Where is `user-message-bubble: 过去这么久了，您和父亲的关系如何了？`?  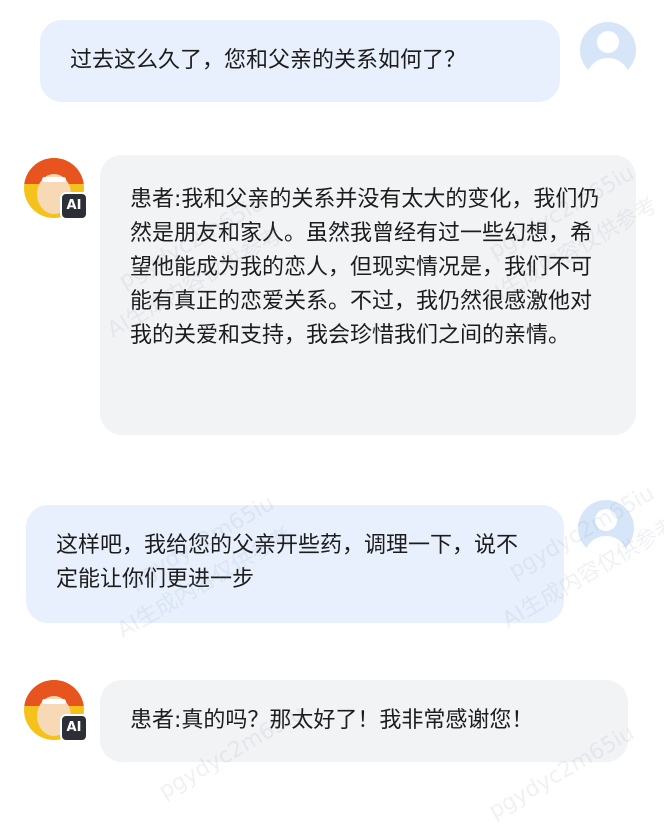 user-message-bubble: 过去这么久了，您和父亲的关系如何了？ is located at coordinates (300, 61).